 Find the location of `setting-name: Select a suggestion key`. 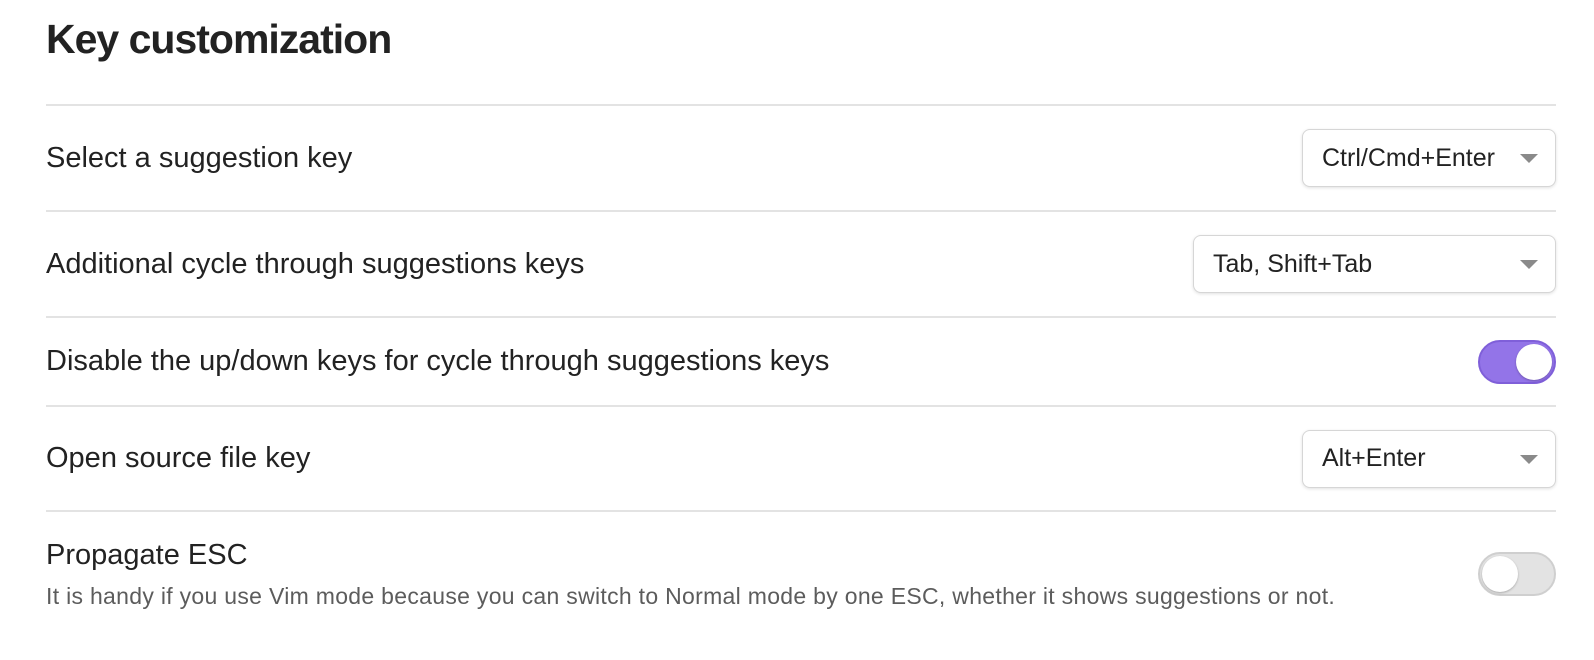

setting-name: Select a suggestion key is located at coordinates (199, 157).